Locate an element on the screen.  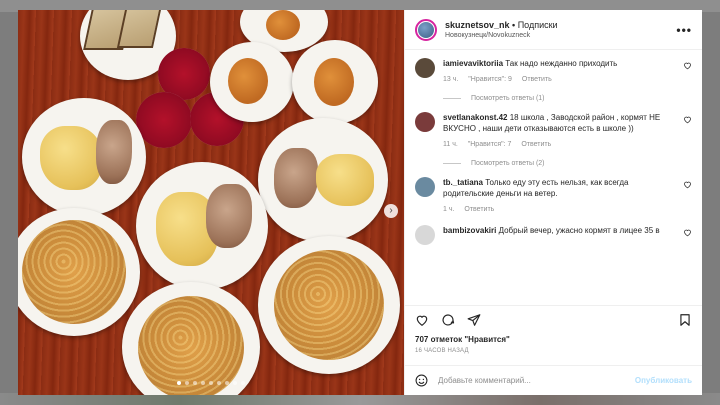
add-comment-bar: Добавьте комментарий... Опубликовать is located at coordinates (553, 380).